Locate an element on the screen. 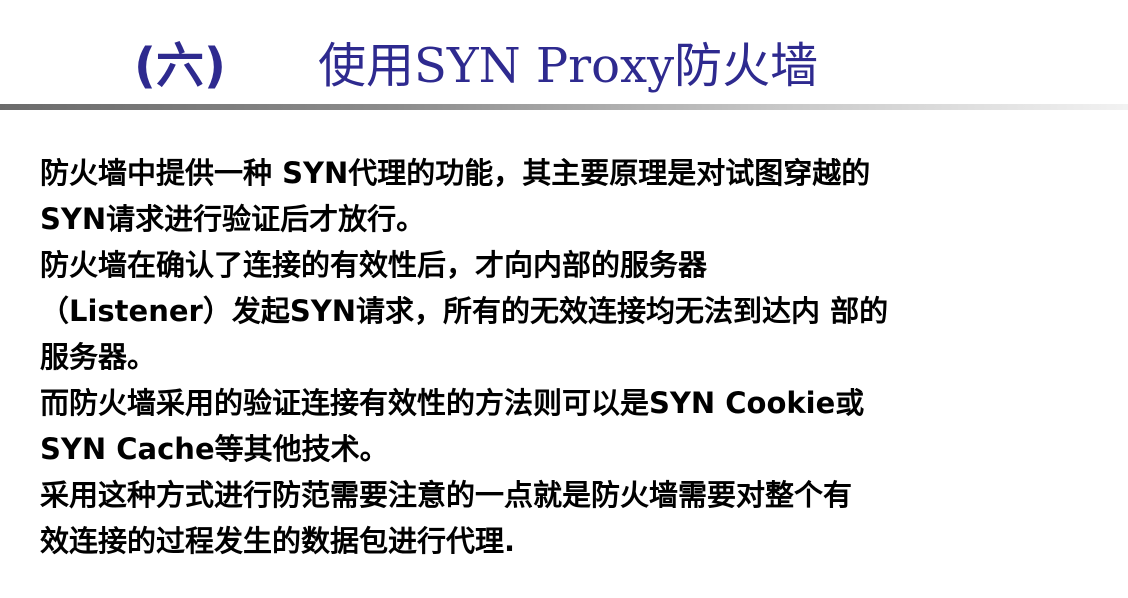 The height and width of the screenshot is (598, 1128). body-line: 防火墙中提供一种 SYN代理的功能，其主要原理是对试图穿越的 is located at coordinates (455, 173).